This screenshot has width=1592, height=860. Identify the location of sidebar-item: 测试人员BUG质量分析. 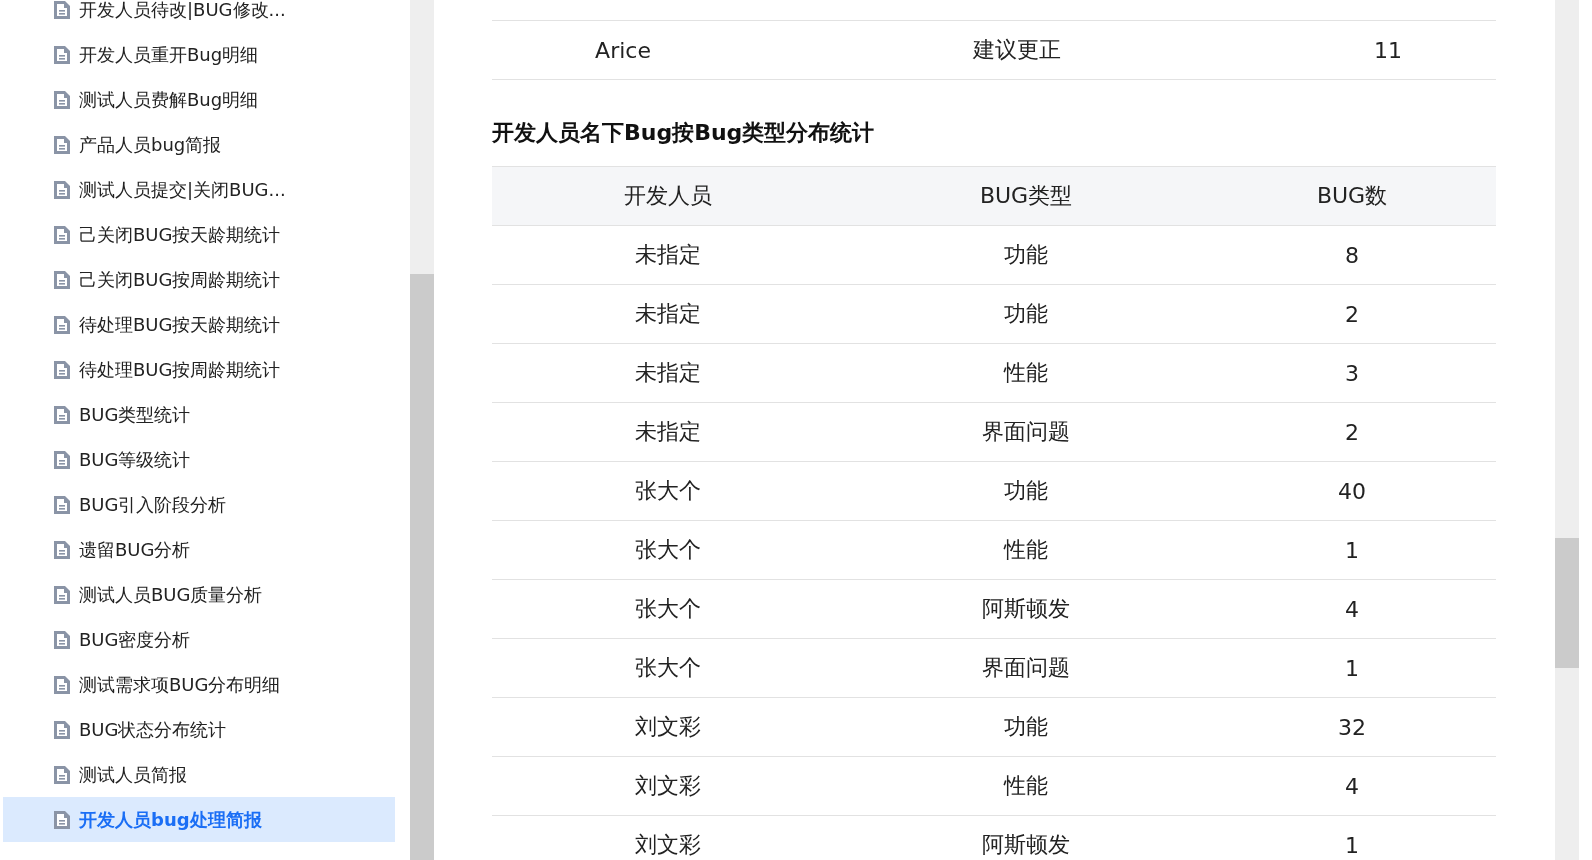
(199, 594).